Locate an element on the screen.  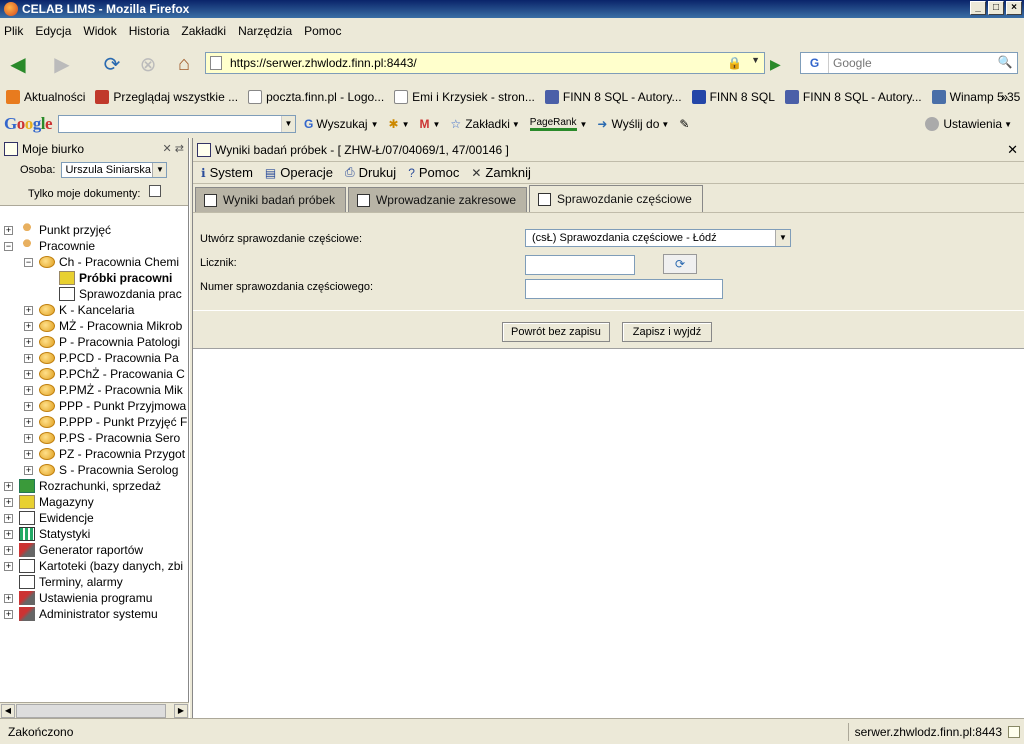
search-icon: 🔍 is located at coordinates (1005, 63).